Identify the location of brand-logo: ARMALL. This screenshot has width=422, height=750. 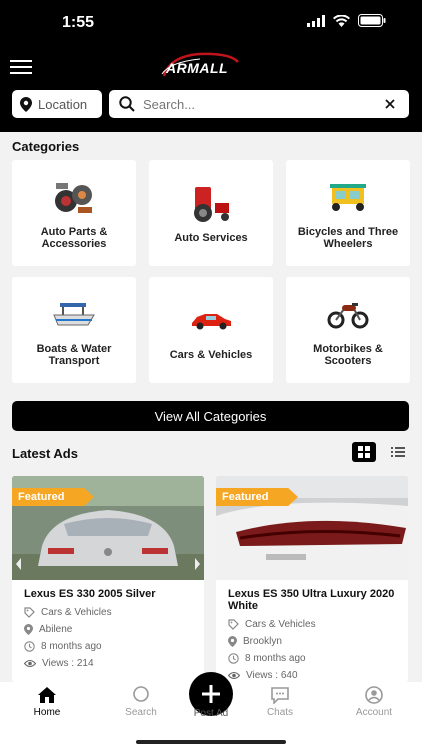
(201, 65).